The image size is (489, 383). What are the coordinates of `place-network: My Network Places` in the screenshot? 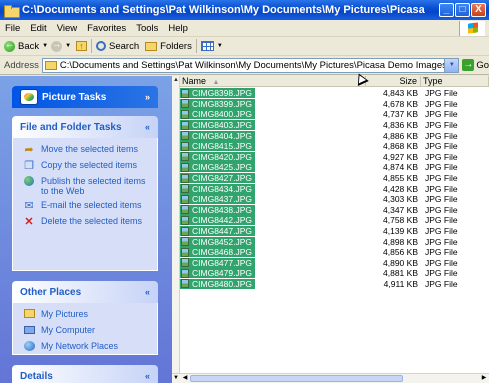 It's located at (87, 347).